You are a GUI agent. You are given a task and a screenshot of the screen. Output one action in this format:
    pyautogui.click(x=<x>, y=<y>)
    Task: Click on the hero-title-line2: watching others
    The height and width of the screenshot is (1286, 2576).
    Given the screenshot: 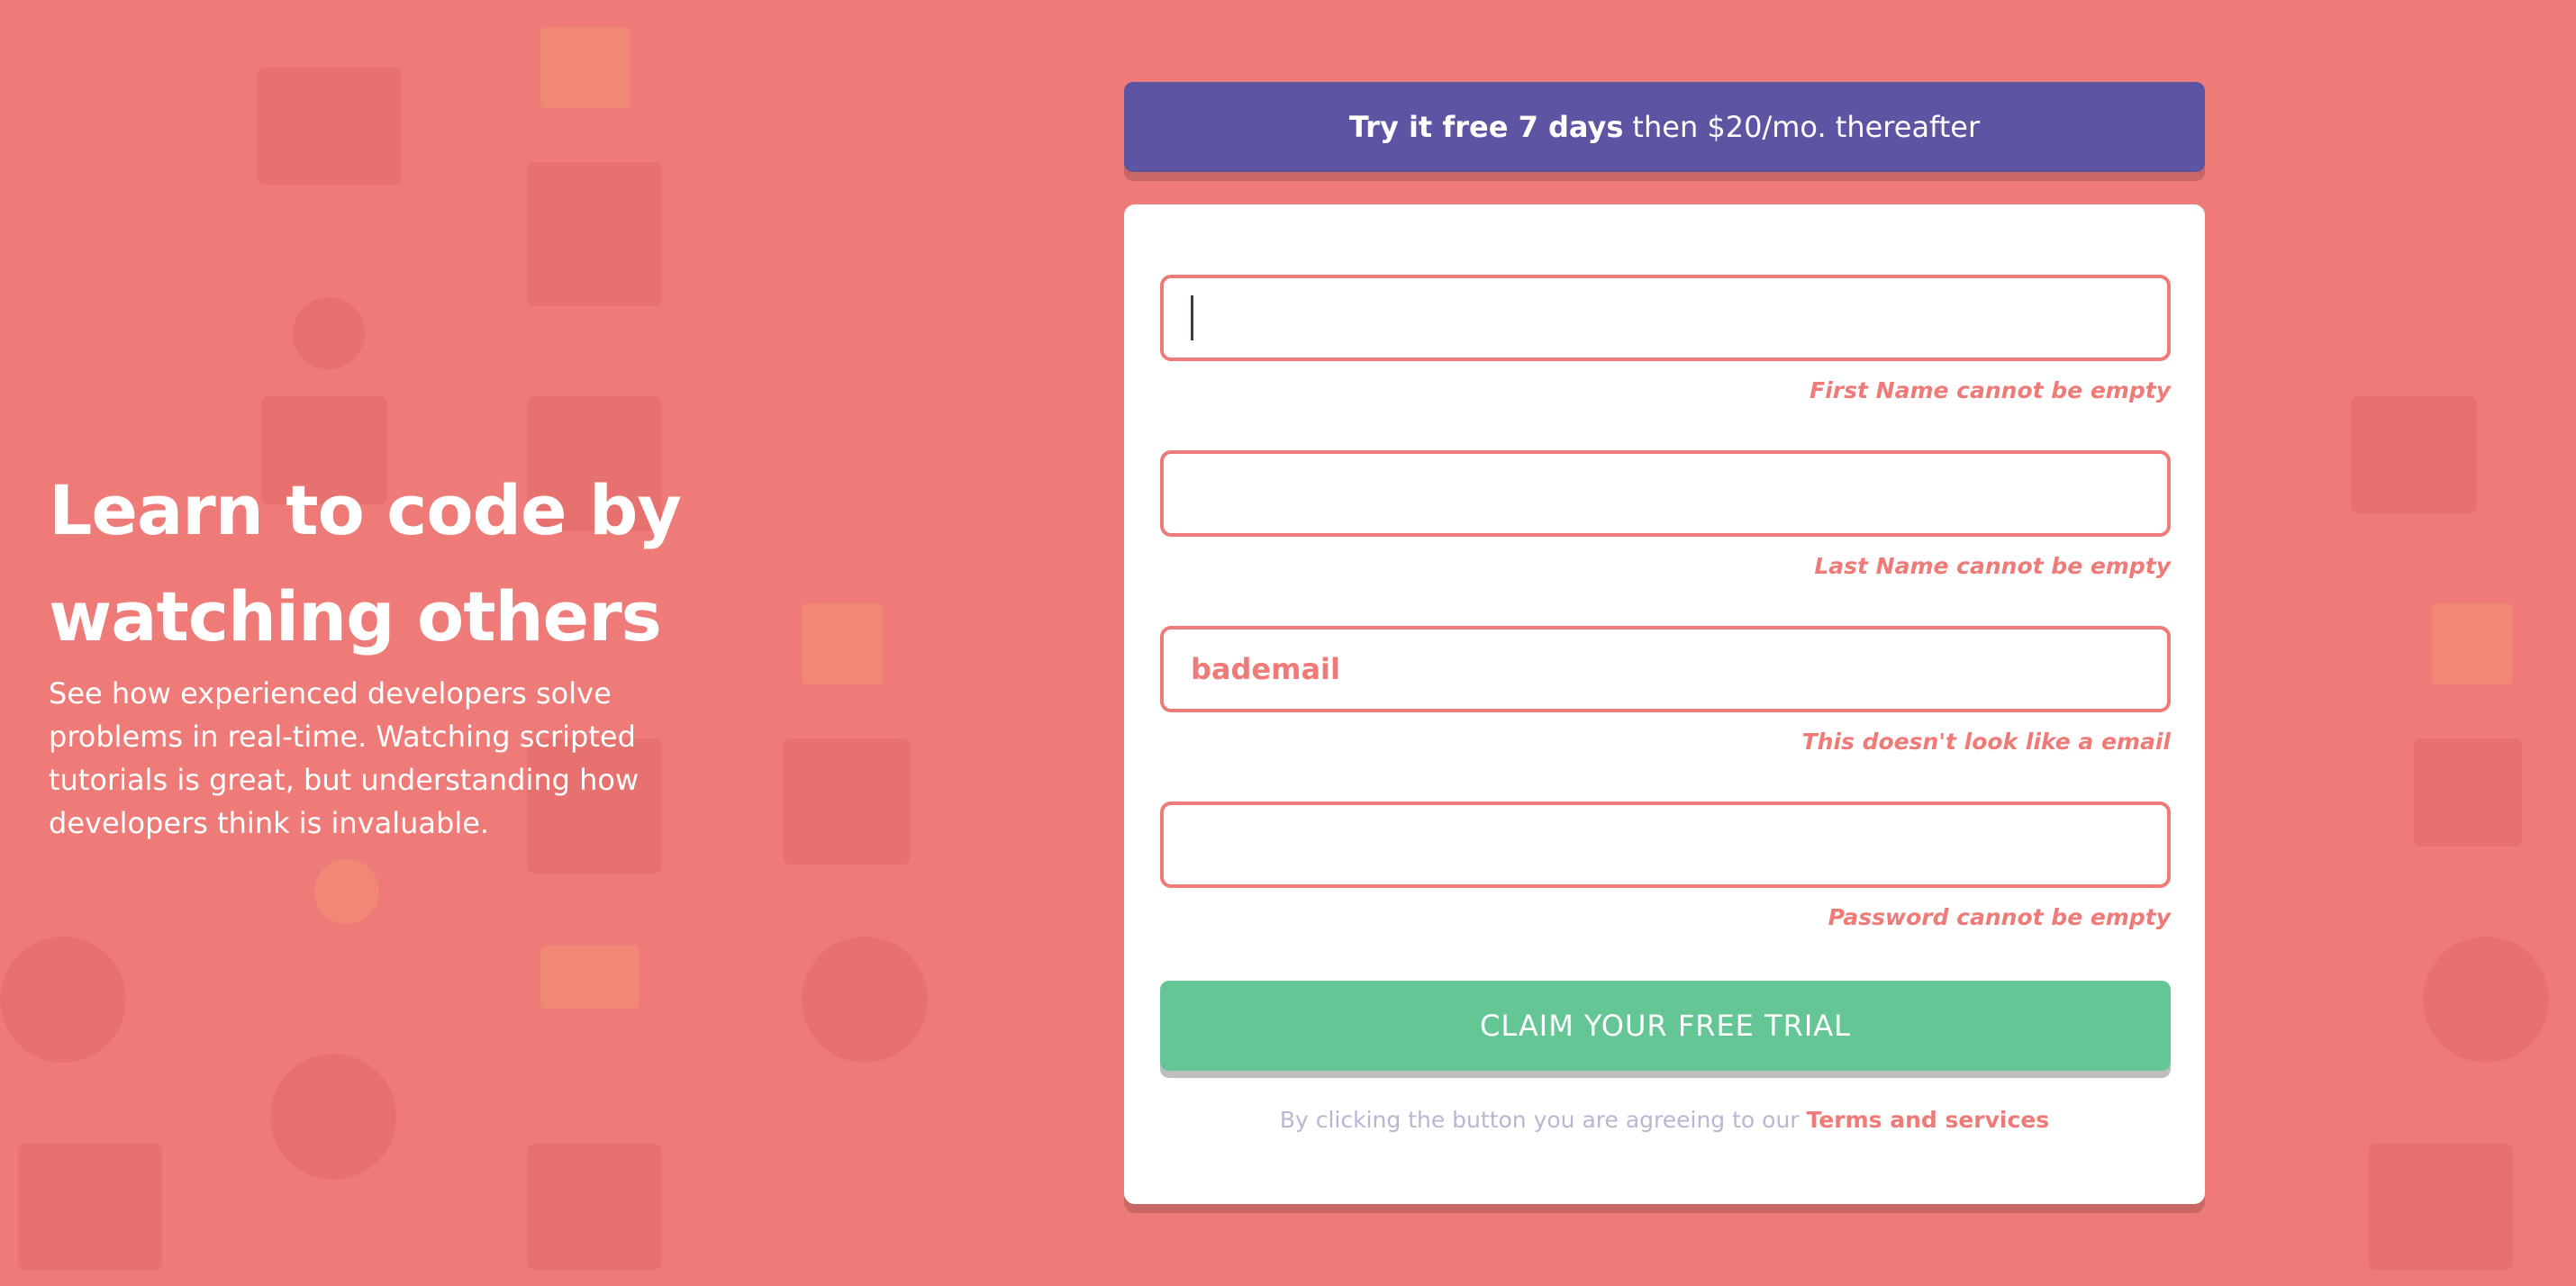 What is the action you would take?
    pyautogui.click(x=355, y=616)
    